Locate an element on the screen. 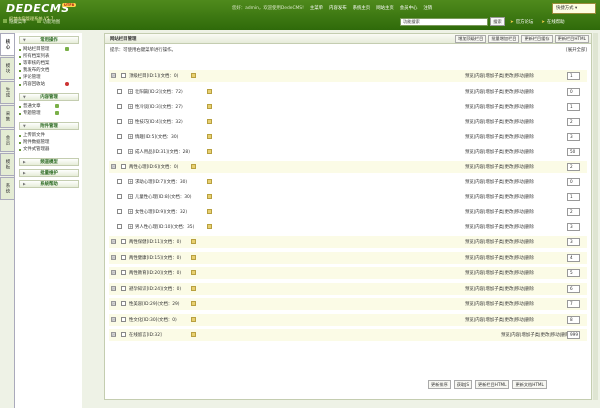 The width and height of the screenshot is (600, 408). sidebar-item-pending-docs: 等审核的档案 is located at coordinates (48, 63).